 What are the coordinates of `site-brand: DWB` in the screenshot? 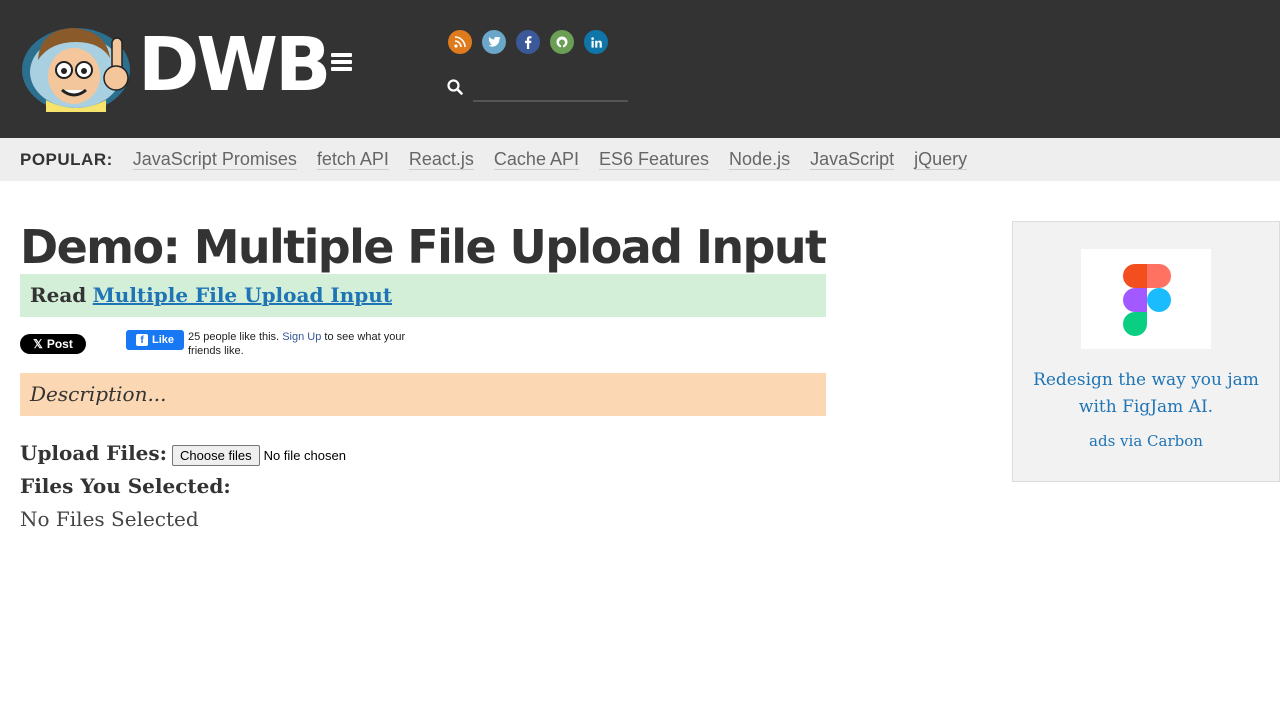 It's located at (234, 65).